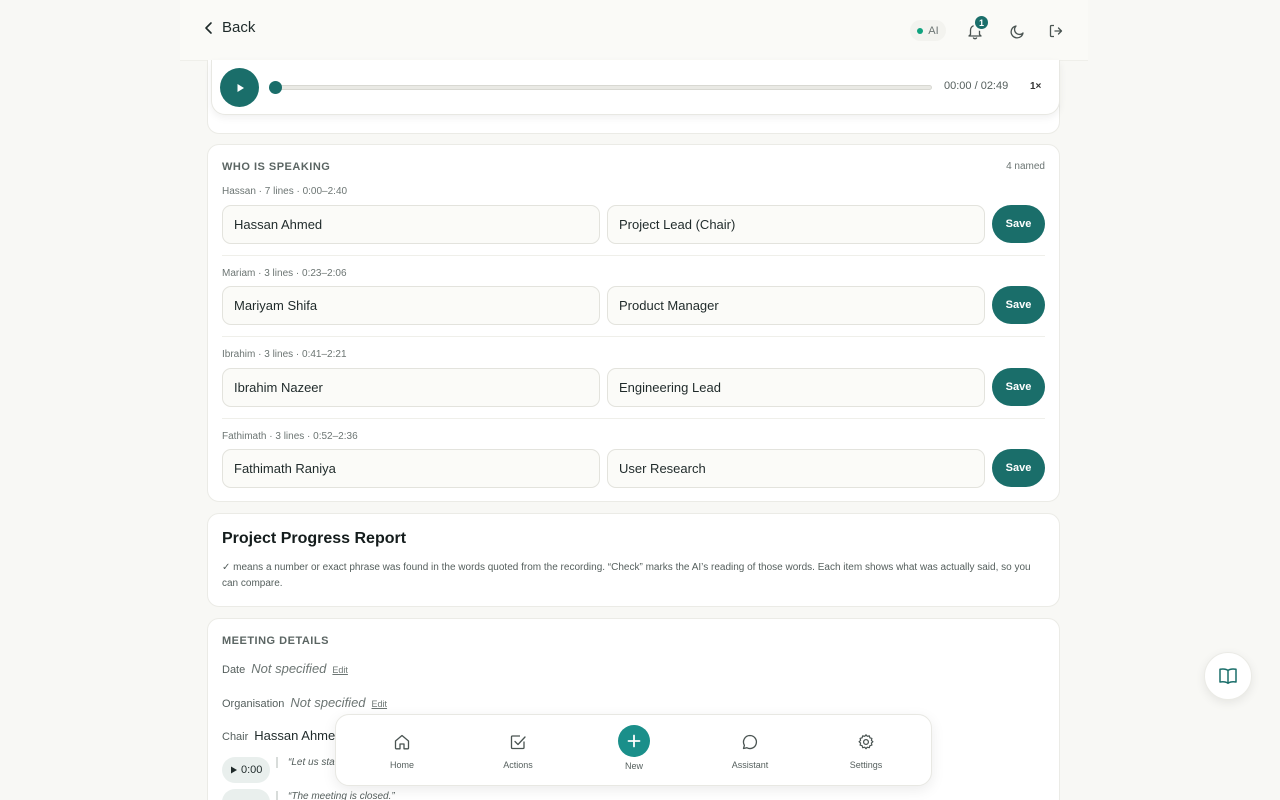 The height and width of the screenshot is (800, 1280). I want to click on guide-button, so click(1228, 676).